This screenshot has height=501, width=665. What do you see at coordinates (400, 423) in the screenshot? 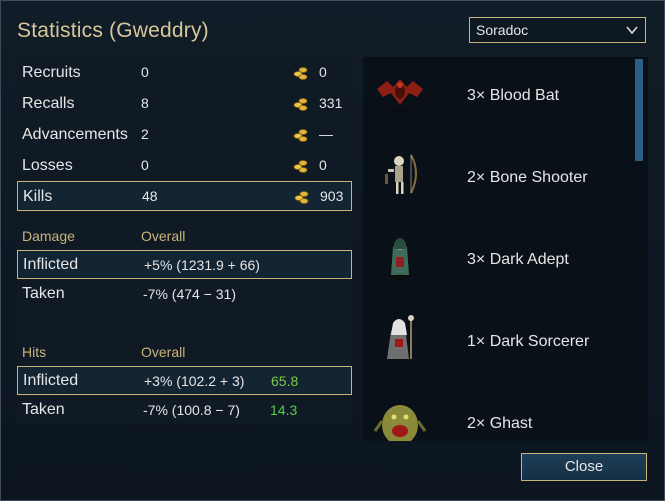
I see `ghast-sprite` at bounding box center [400, 423].